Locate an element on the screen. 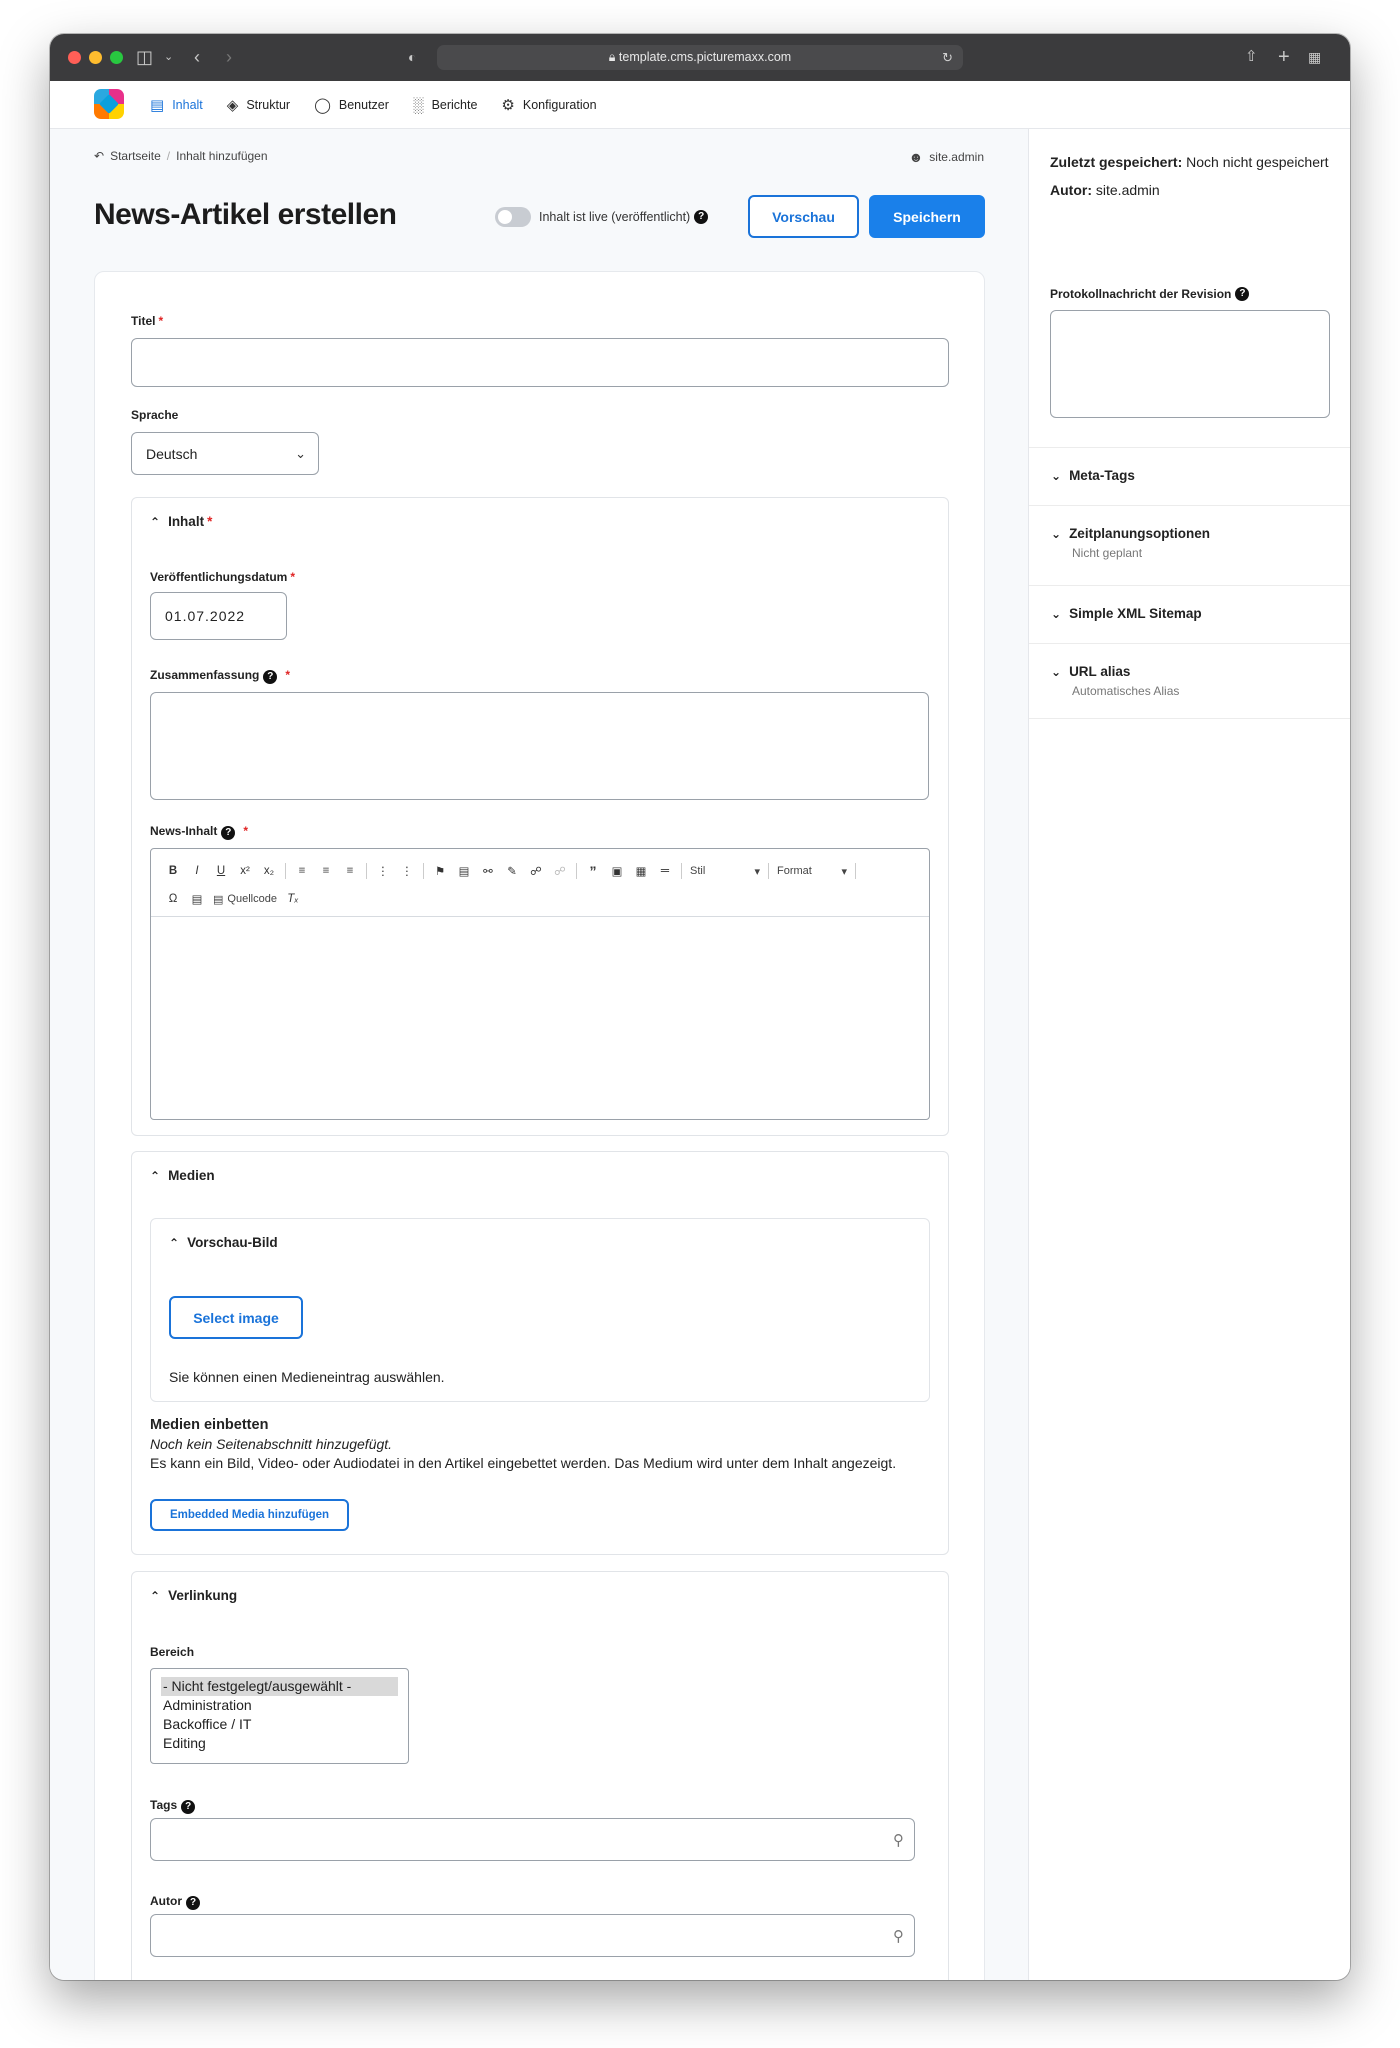 Image resolution: width=1400 pixels, height=2048 pixels. flag-icon: ⚑ is located at coordinates (440, 871).